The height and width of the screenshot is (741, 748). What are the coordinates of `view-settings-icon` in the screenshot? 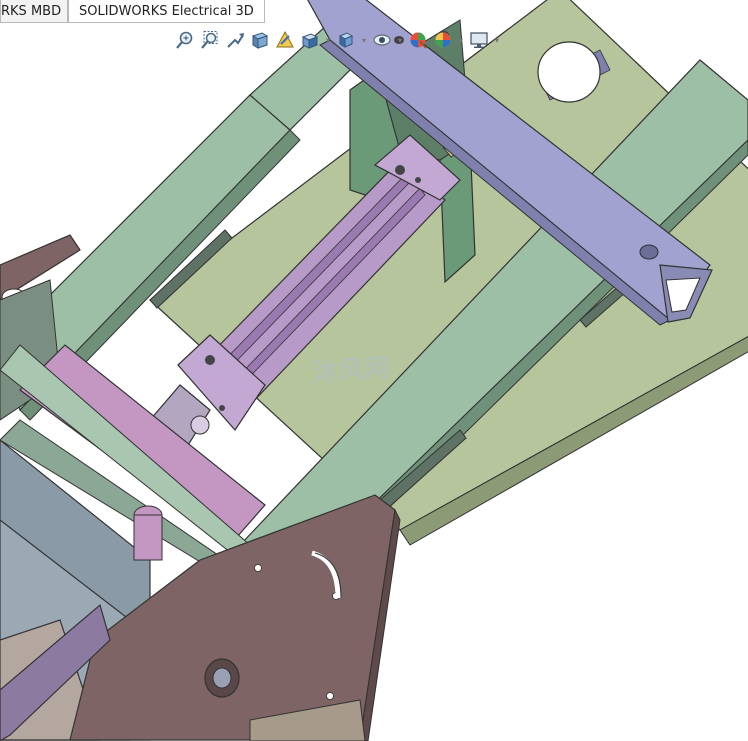 It's located at (479, 40).